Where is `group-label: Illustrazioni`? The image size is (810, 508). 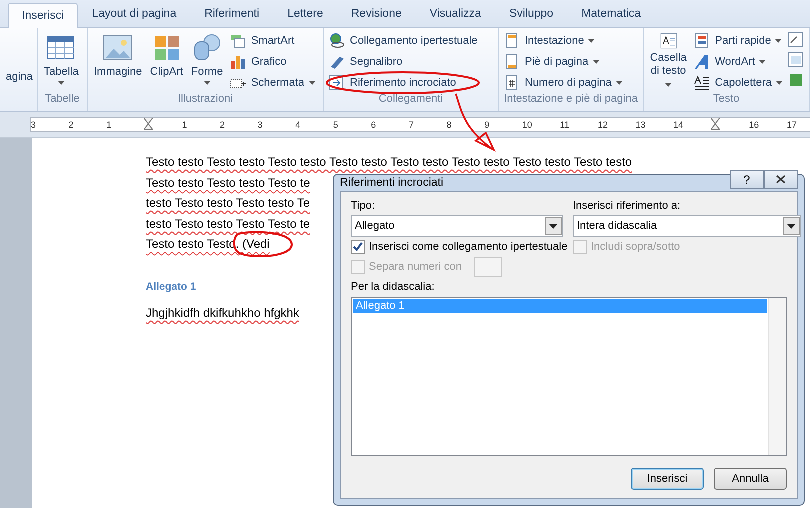
group-label: Illustrazioni is located at coordinates (205, 100).